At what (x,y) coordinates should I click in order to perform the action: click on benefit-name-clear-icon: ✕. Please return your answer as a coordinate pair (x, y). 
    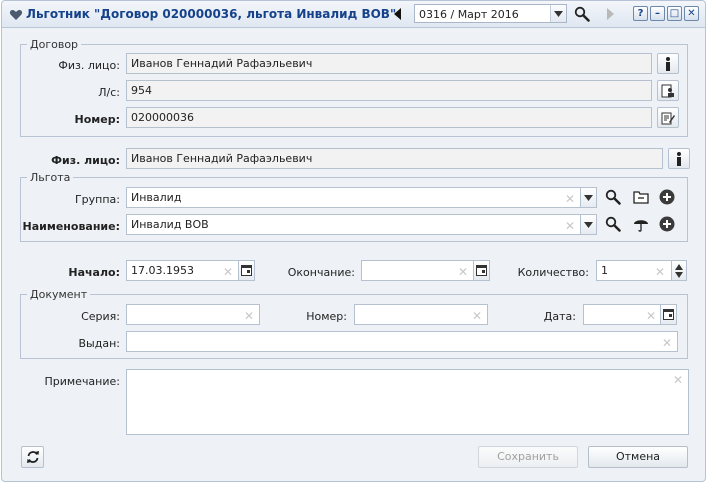
    Looking at the image, I should click on (570, 226).